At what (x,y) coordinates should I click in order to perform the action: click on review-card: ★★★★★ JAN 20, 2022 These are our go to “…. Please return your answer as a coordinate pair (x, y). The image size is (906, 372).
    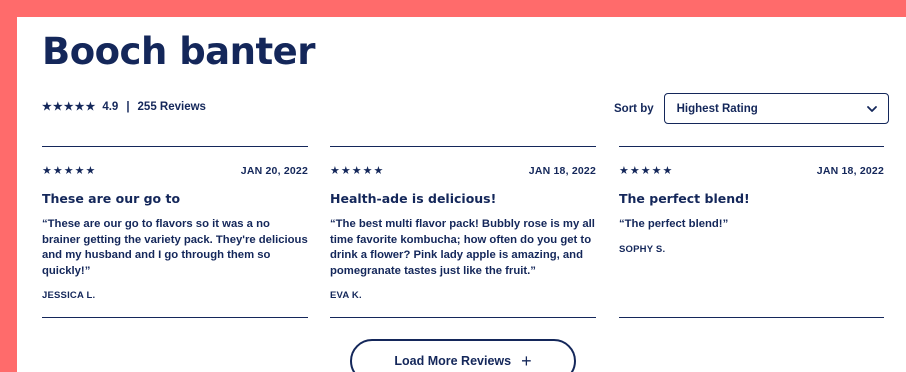
    Looking at the image, I should click on (175, 232).